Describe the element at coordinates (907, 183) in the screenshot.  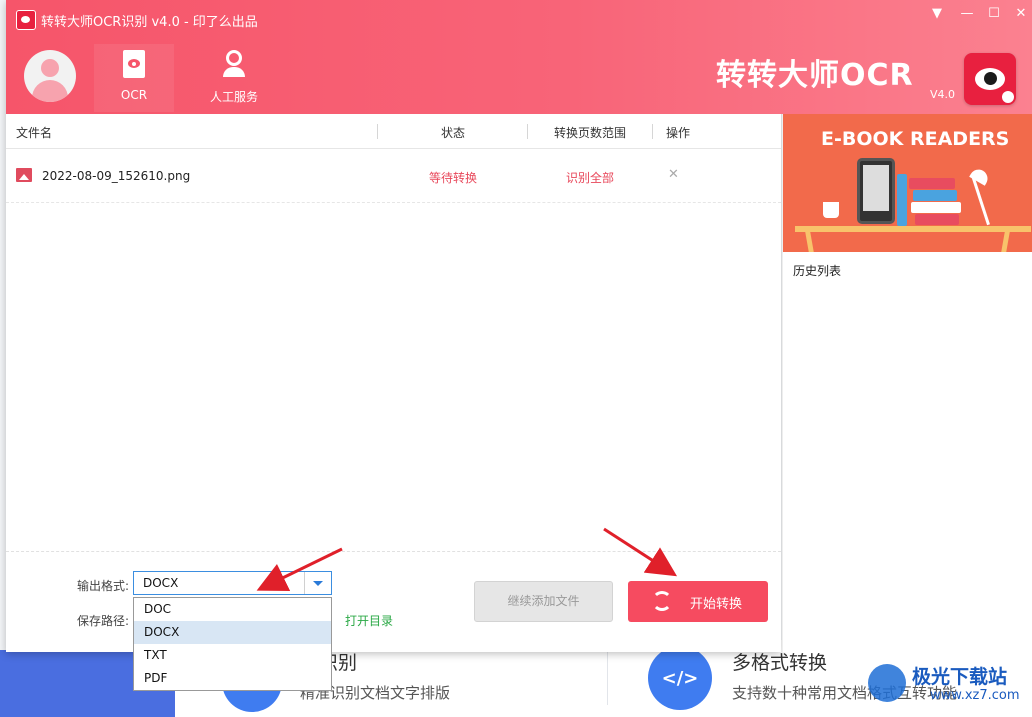
I see `ad-banner: E-BOOK READERS` at that location.